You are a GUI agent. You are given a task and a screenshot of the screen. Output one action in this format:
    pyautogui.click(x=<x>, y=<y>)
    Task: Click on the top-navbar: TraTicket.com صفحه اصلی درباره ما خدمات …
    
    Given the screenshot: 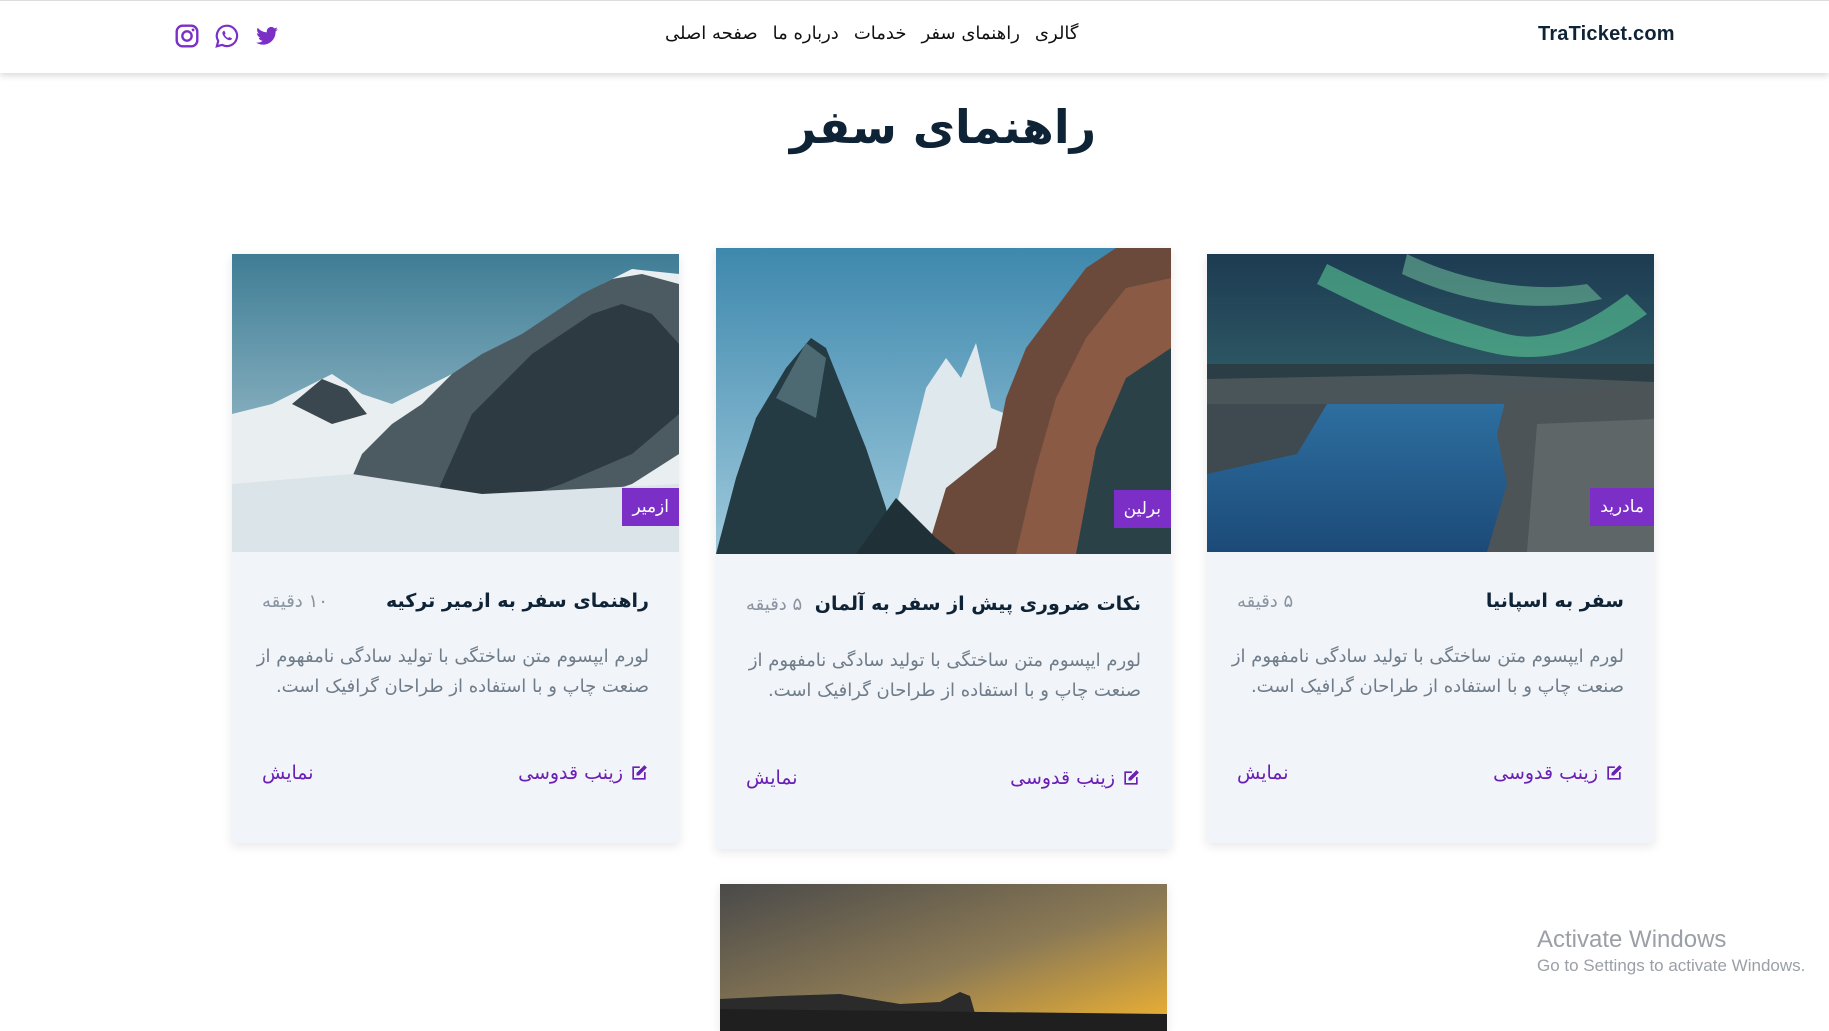 What is the action you would take?
    pyautogui.click(x=914, y=36)
    